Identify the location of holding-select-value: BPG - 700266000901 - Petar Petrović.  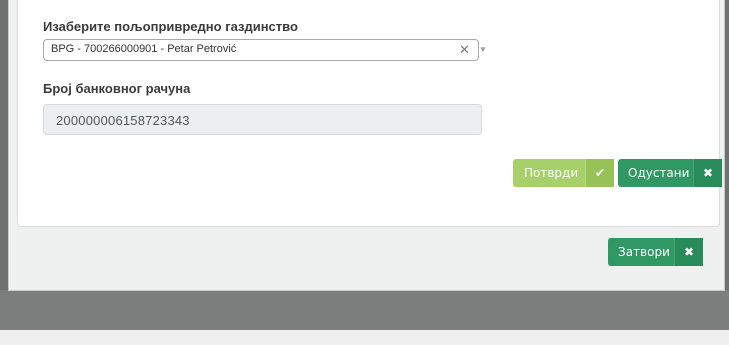
(144, 49).